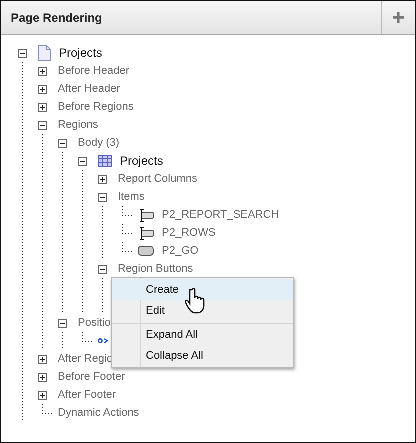  What do you see at coordinates (89, 89) in the screenshot?
I see `tree-node-label: After Header` at bounding box center [89, 89].